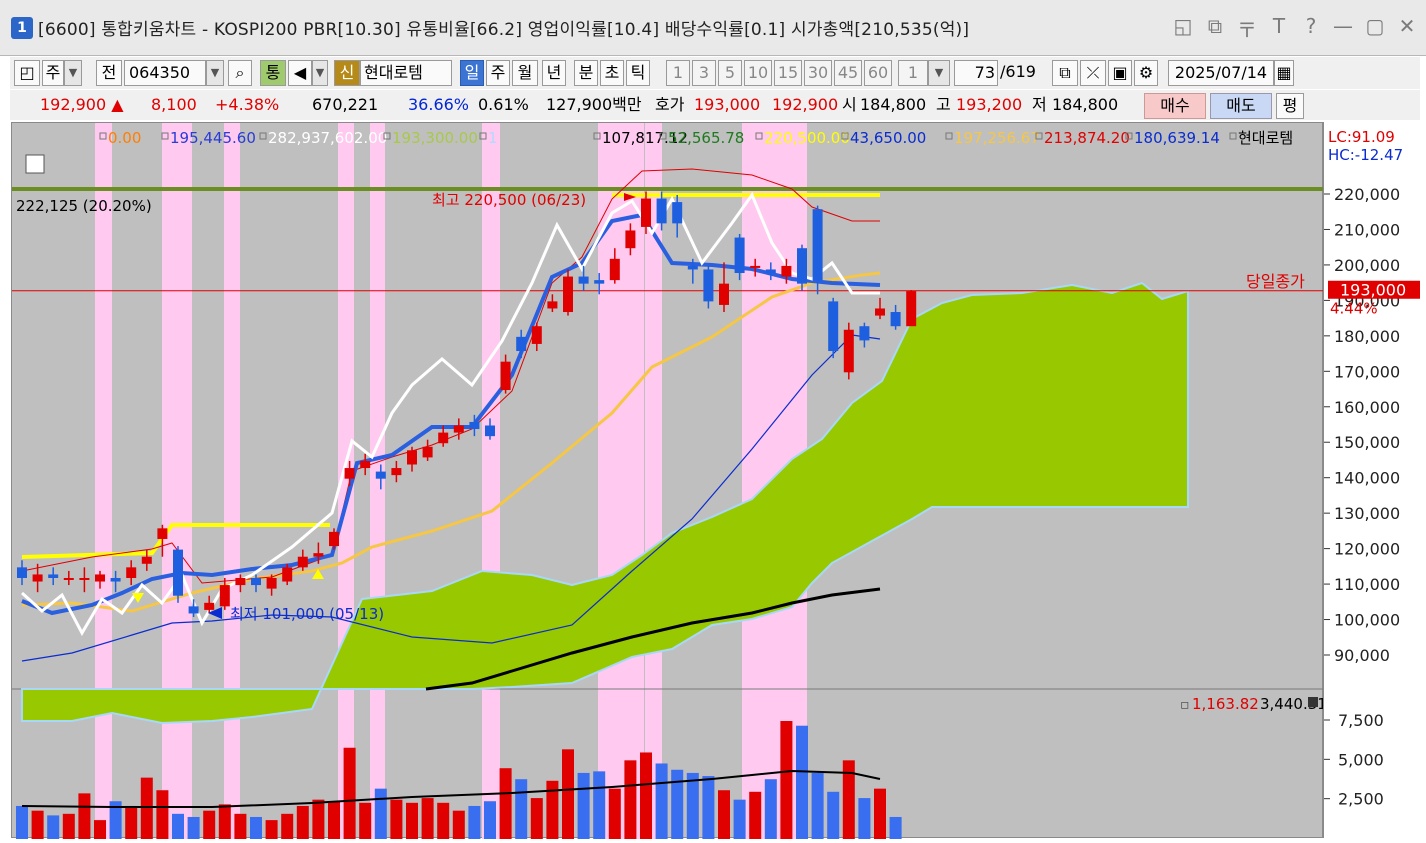 This screenshot has width=1426, height=843. What do you see at coordinates (1093, 73) in the screenshot?
I see `tool-icon: ⤫` at bounding box center [1093, 73].